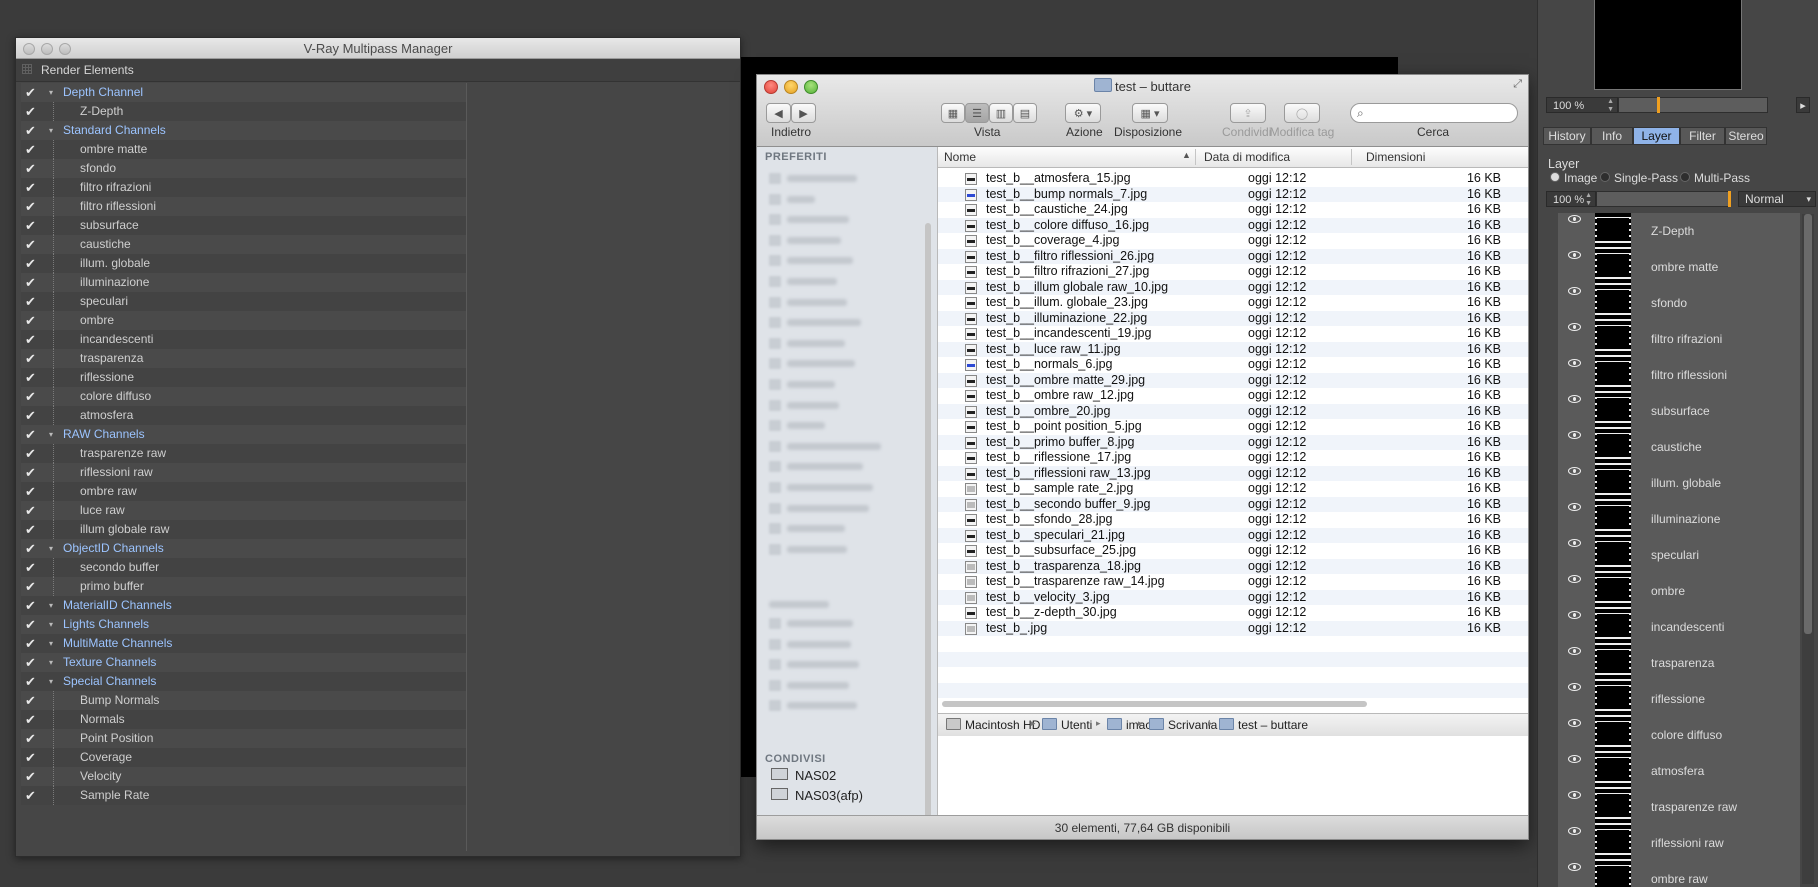  I want to click on layer-row: colore diffuso, so click(1679, 735).